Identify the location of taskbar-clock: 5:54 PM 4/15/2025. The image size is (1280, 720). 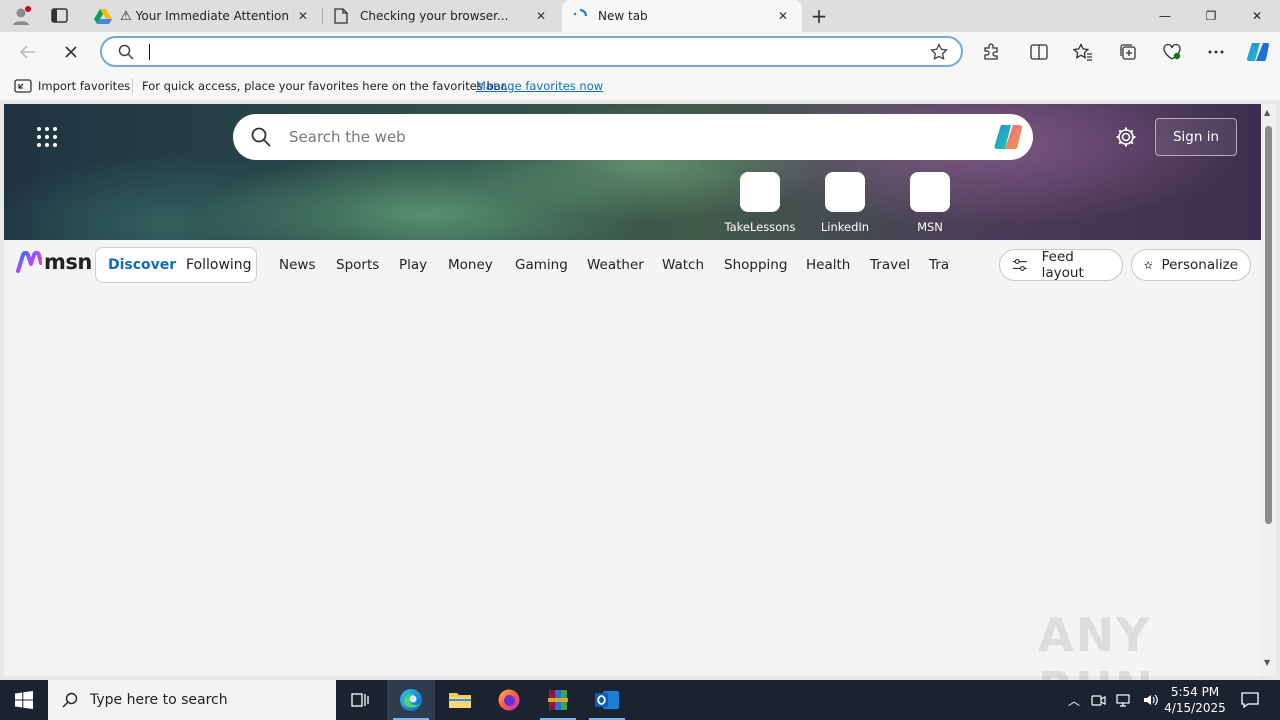
(1195, 700).